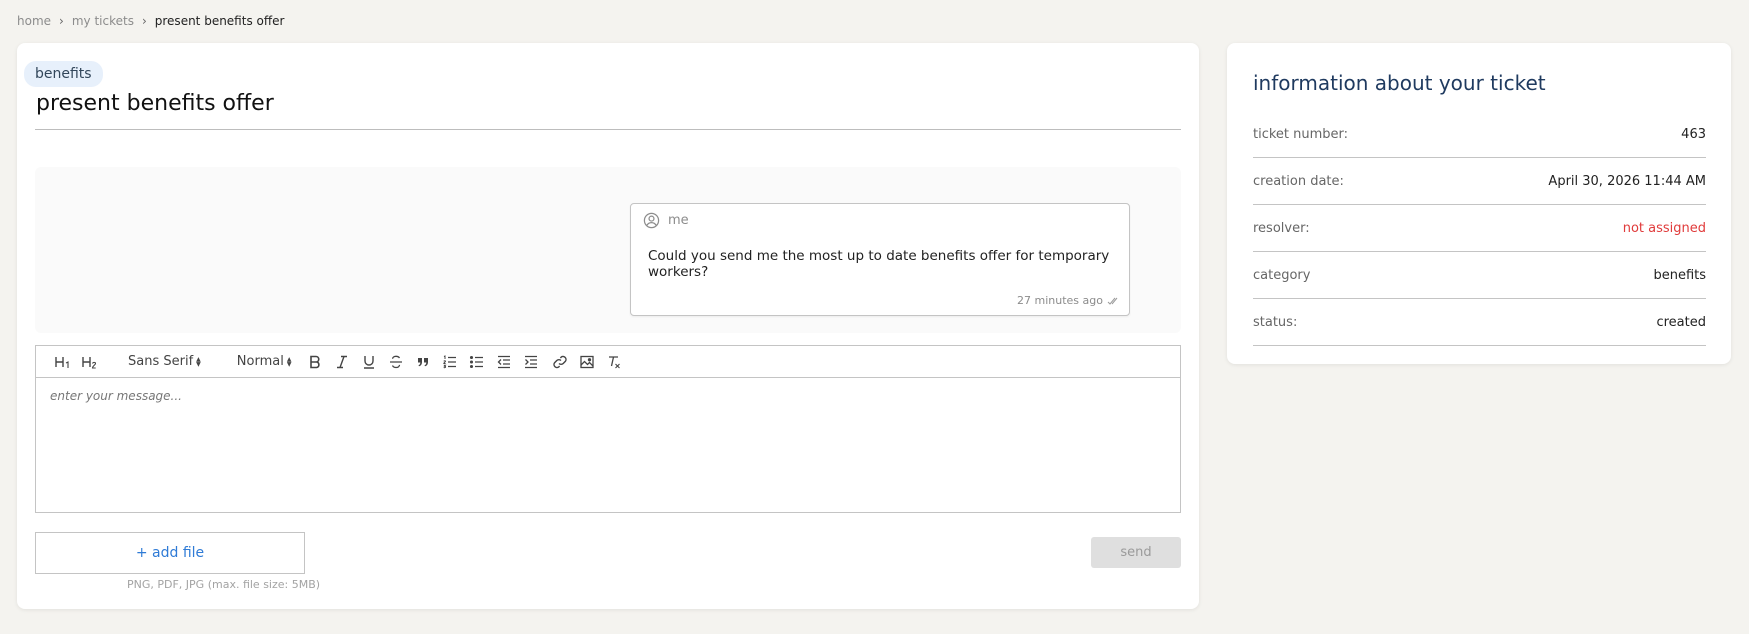 This screenshot has width=1749, height=634. Describe the element at coordinates (1681, 322) in the screenshot. I see `info-value: created` at that location.